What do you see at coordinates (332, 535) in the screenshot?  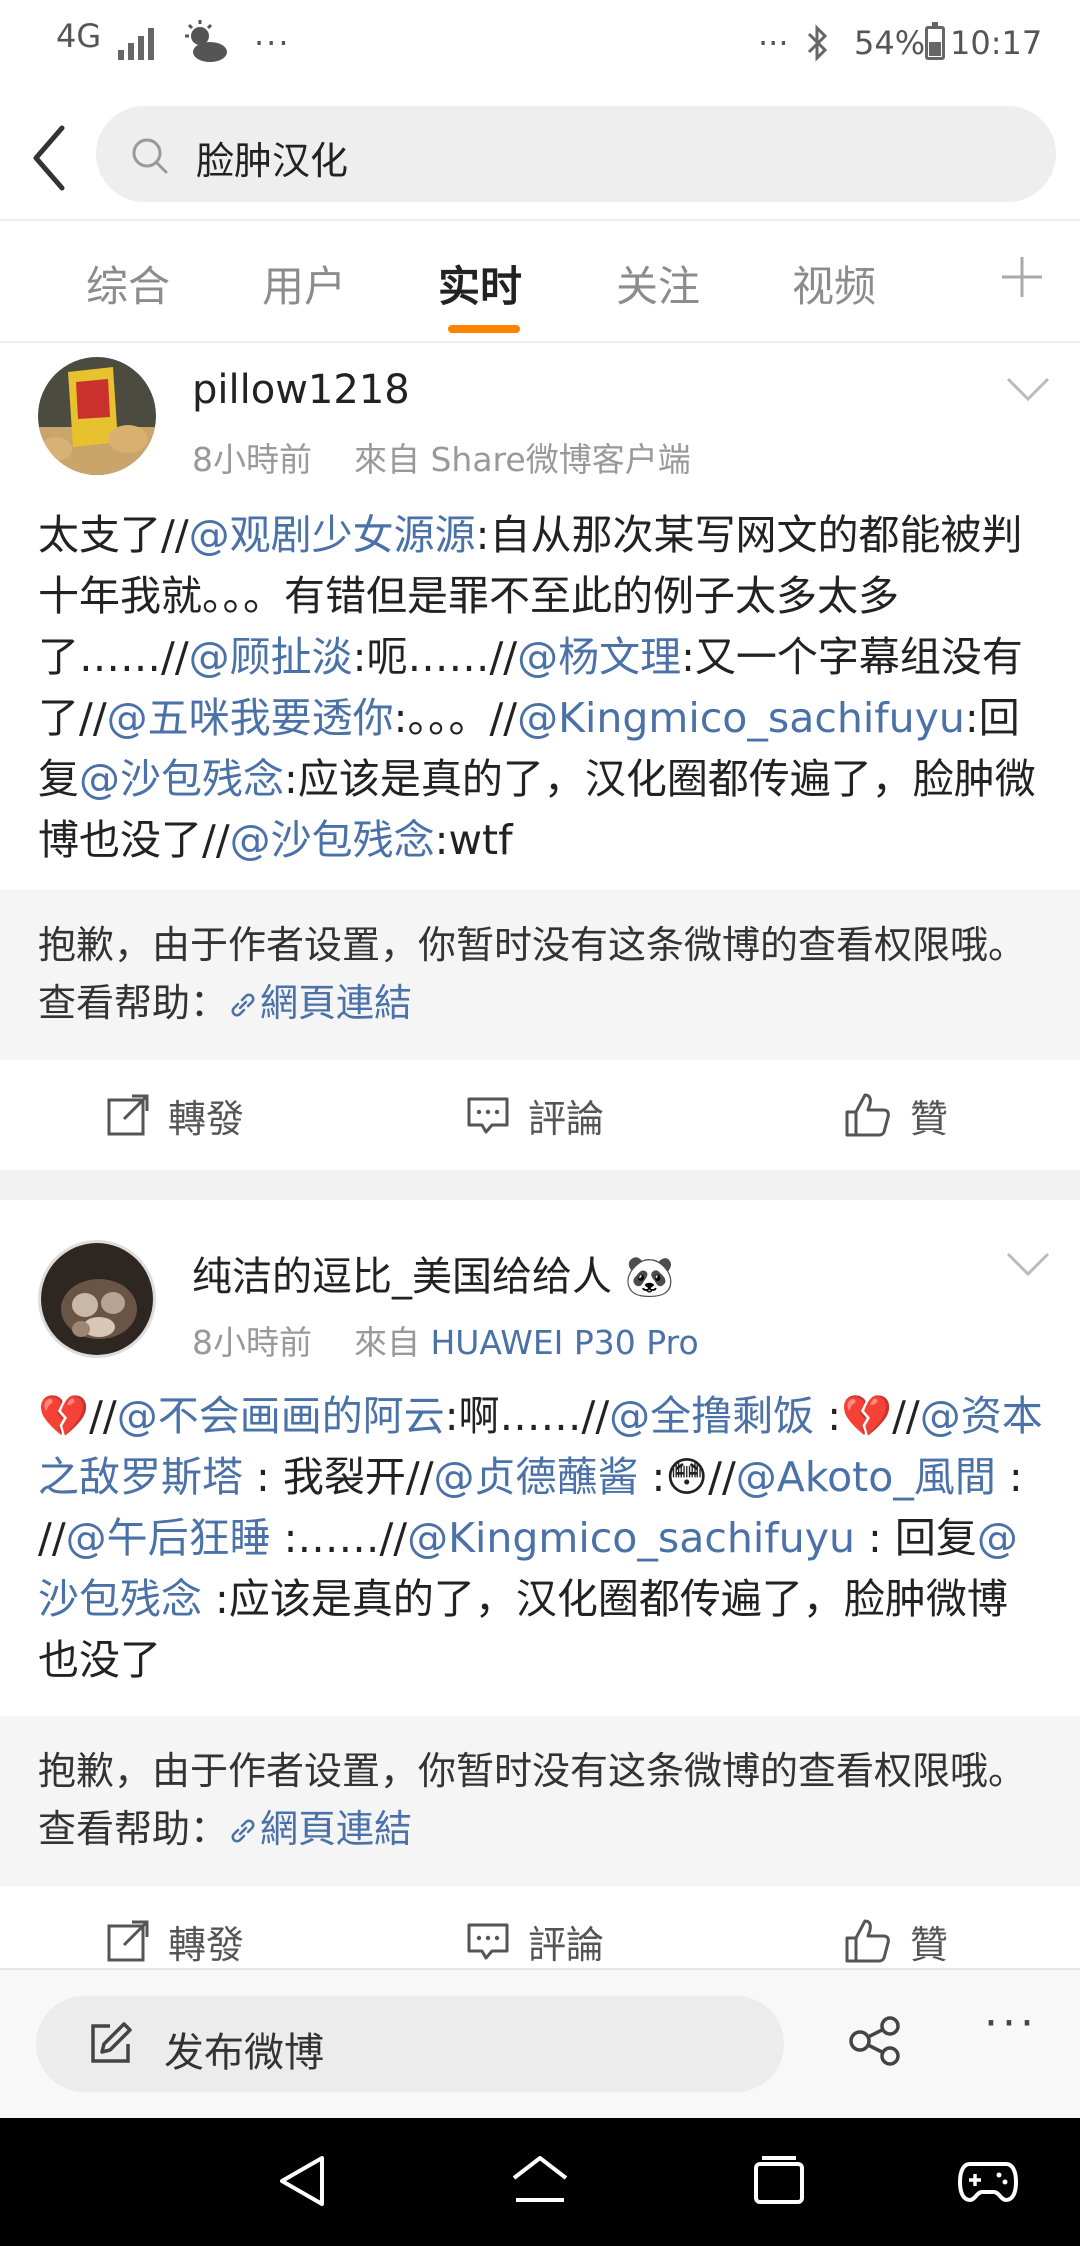 I see `mention-link: @观剧少女源源` at bounding box center [332, 535].